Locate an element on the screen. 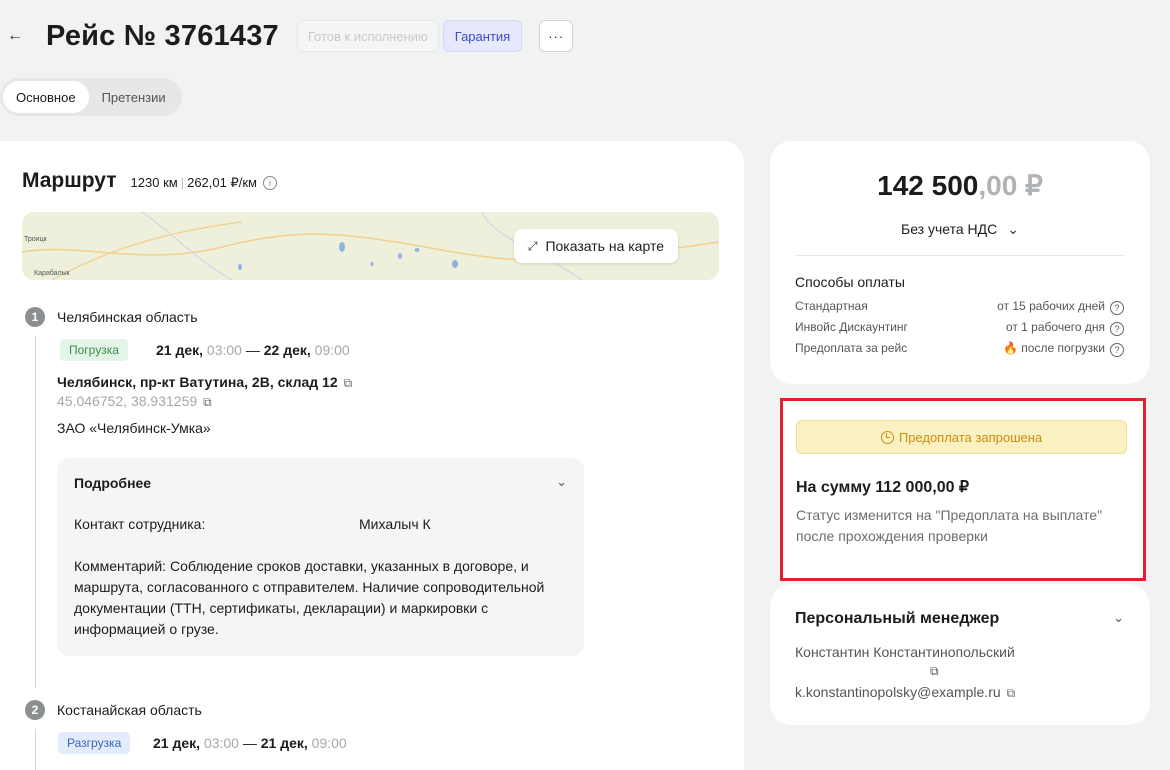  route-summary: 1230 км | 262,01 ₽/км i is located at coordinates (204, 183).